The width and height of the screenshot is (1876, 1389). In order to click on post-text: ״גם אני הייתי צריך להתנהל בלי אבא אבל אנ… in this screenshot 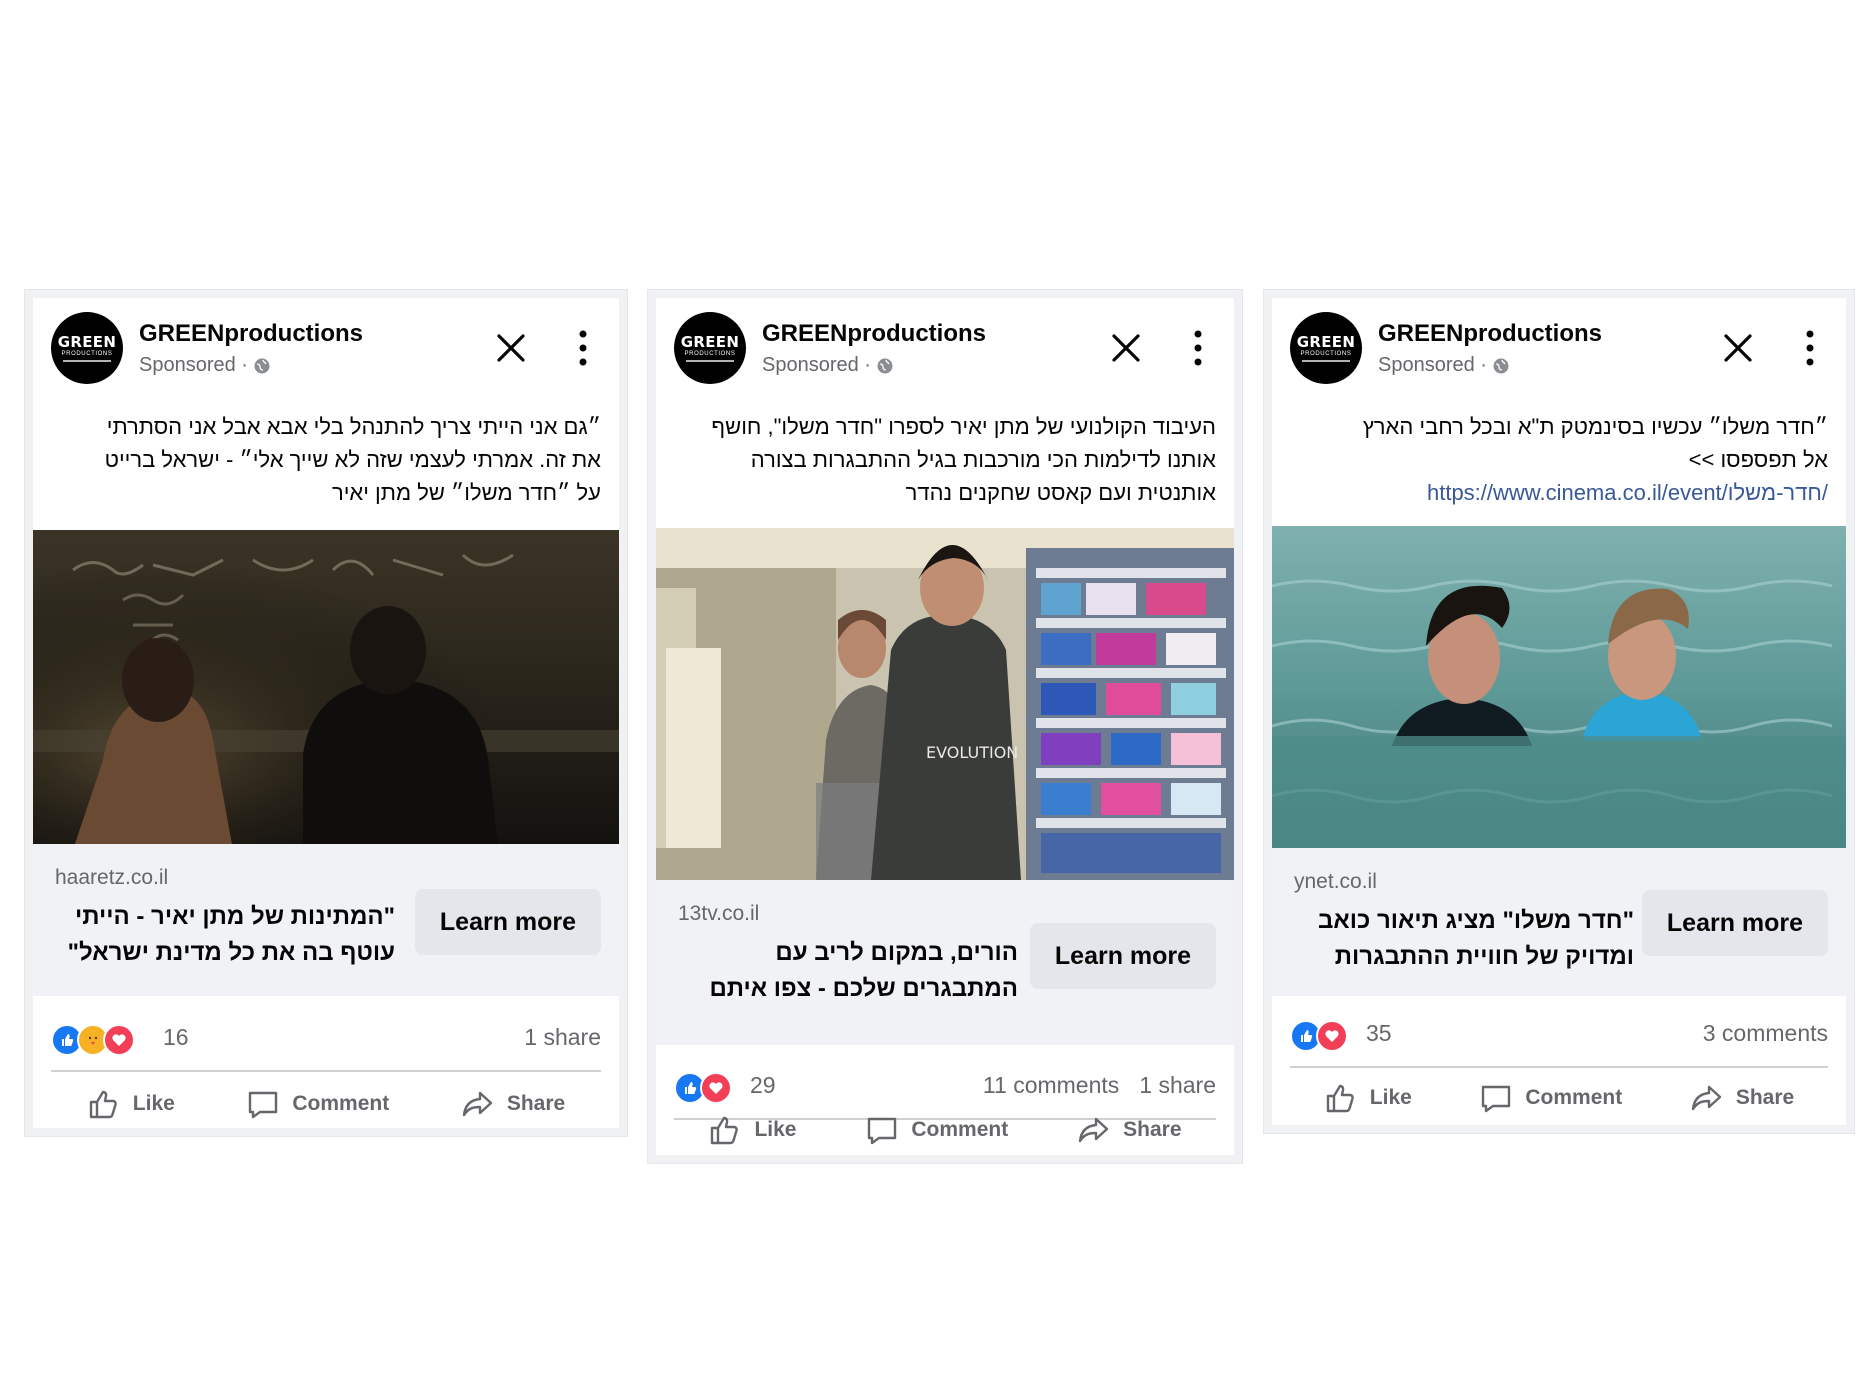, I will do `click(352, 459)`.